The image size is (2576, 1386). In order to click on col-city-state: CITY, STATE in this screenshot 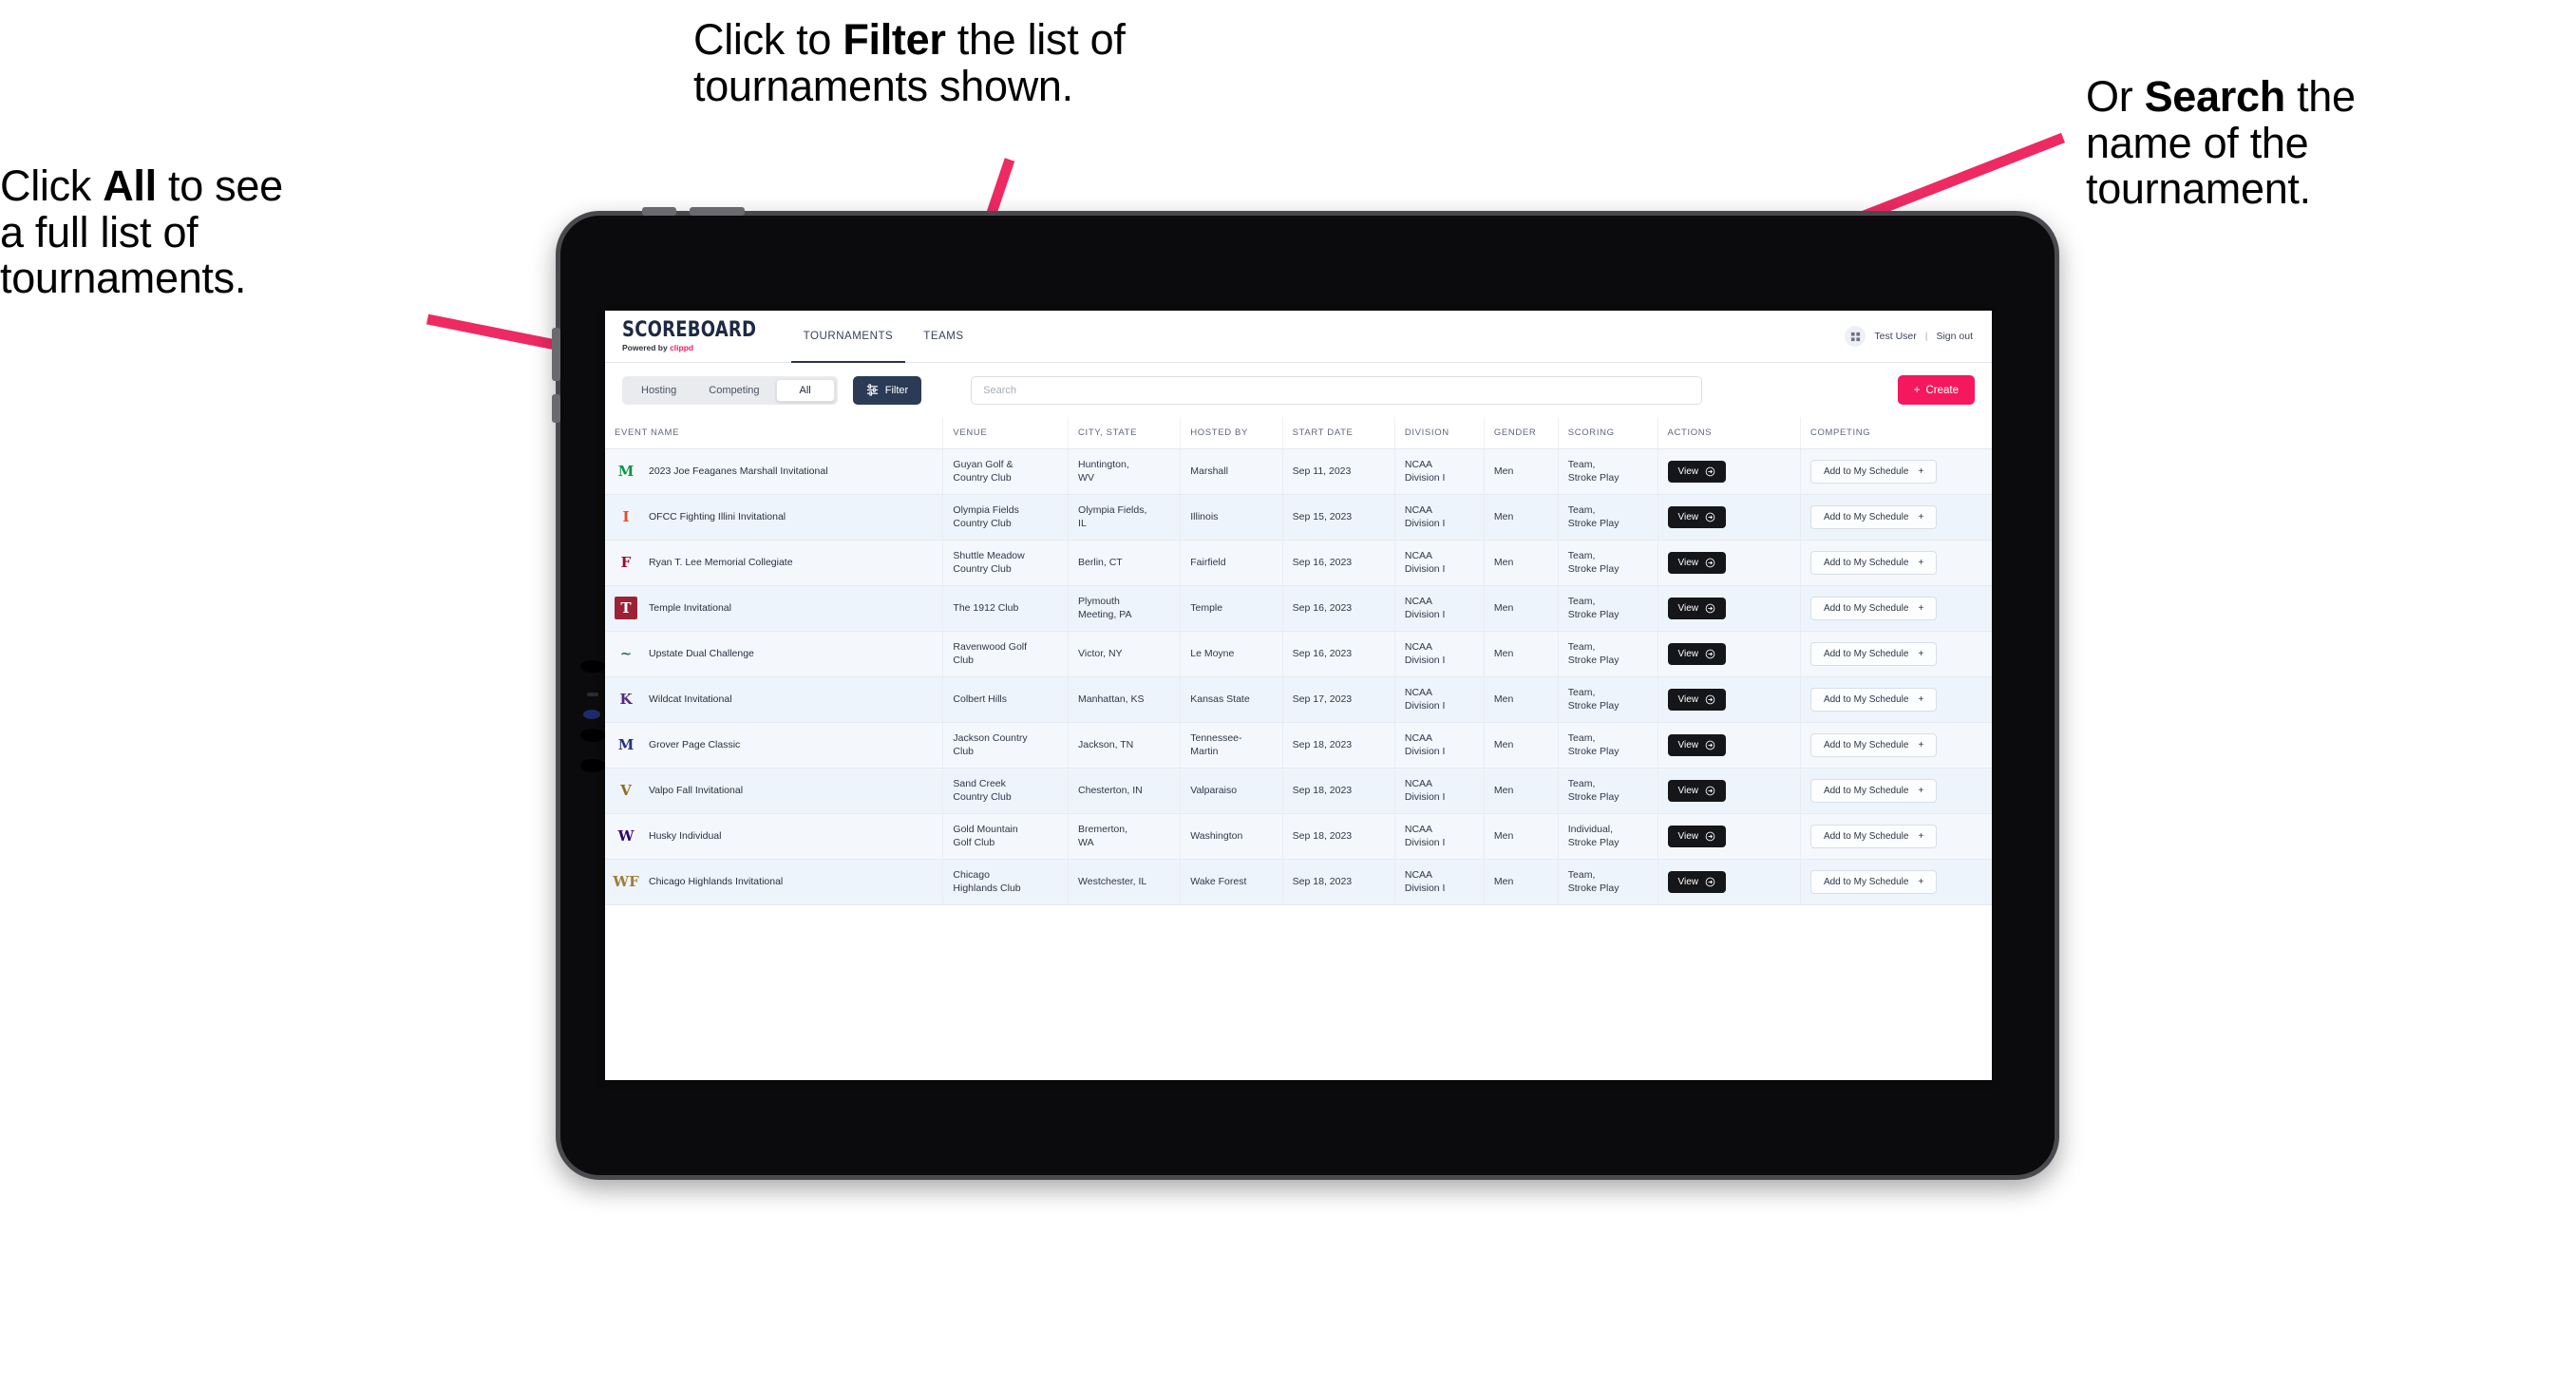, I will do `click(1125, 433)`.